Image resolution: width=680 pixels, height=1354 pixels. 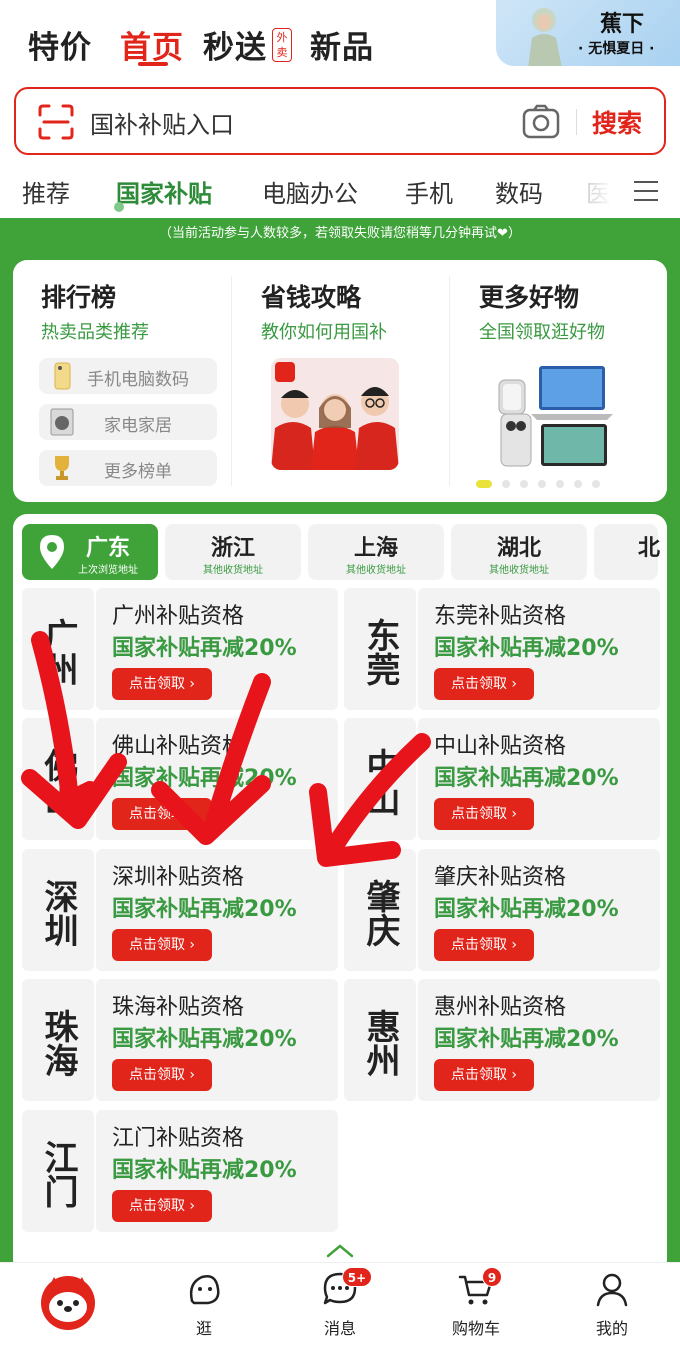 What do you see at coordinates (90, 552) in the screenshot?
I see `province-tab-guangdong: 广东 上次浏览地址` at bounding box center [90, 552].